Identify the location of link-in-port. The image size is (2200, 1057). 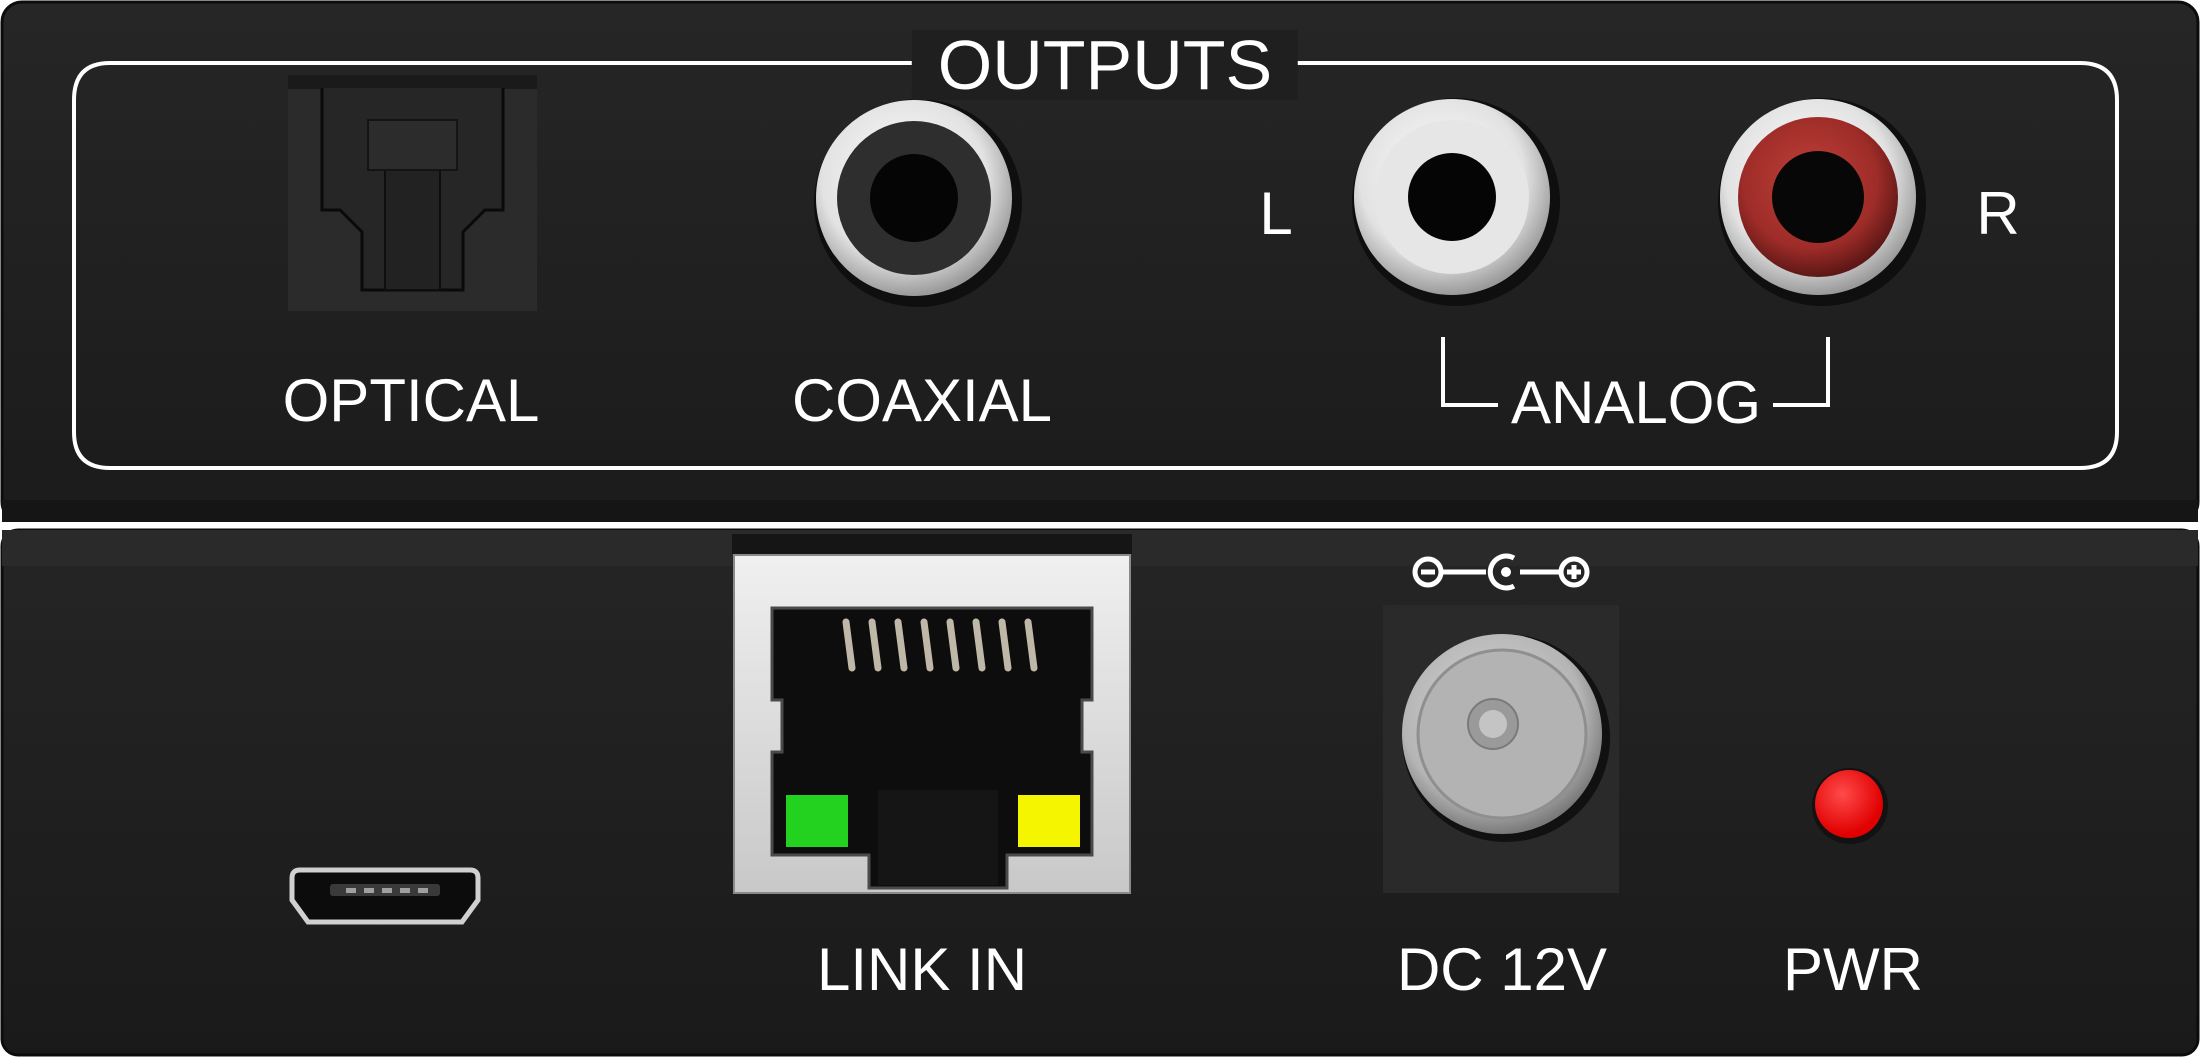
(932, 714).